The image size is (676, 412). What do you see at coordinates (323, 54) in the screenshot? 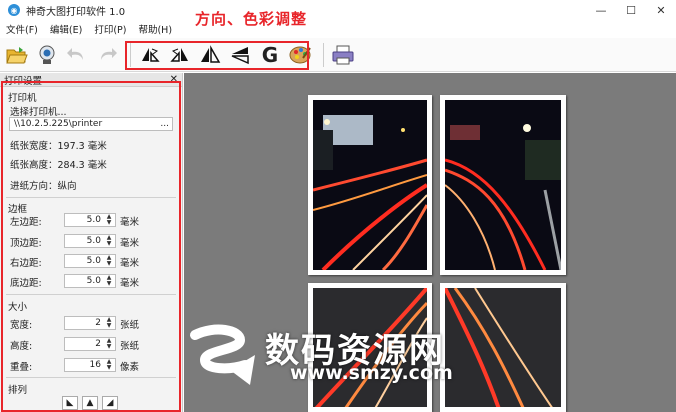
I see `toolbar-separator` at bounding box center [323, 54].